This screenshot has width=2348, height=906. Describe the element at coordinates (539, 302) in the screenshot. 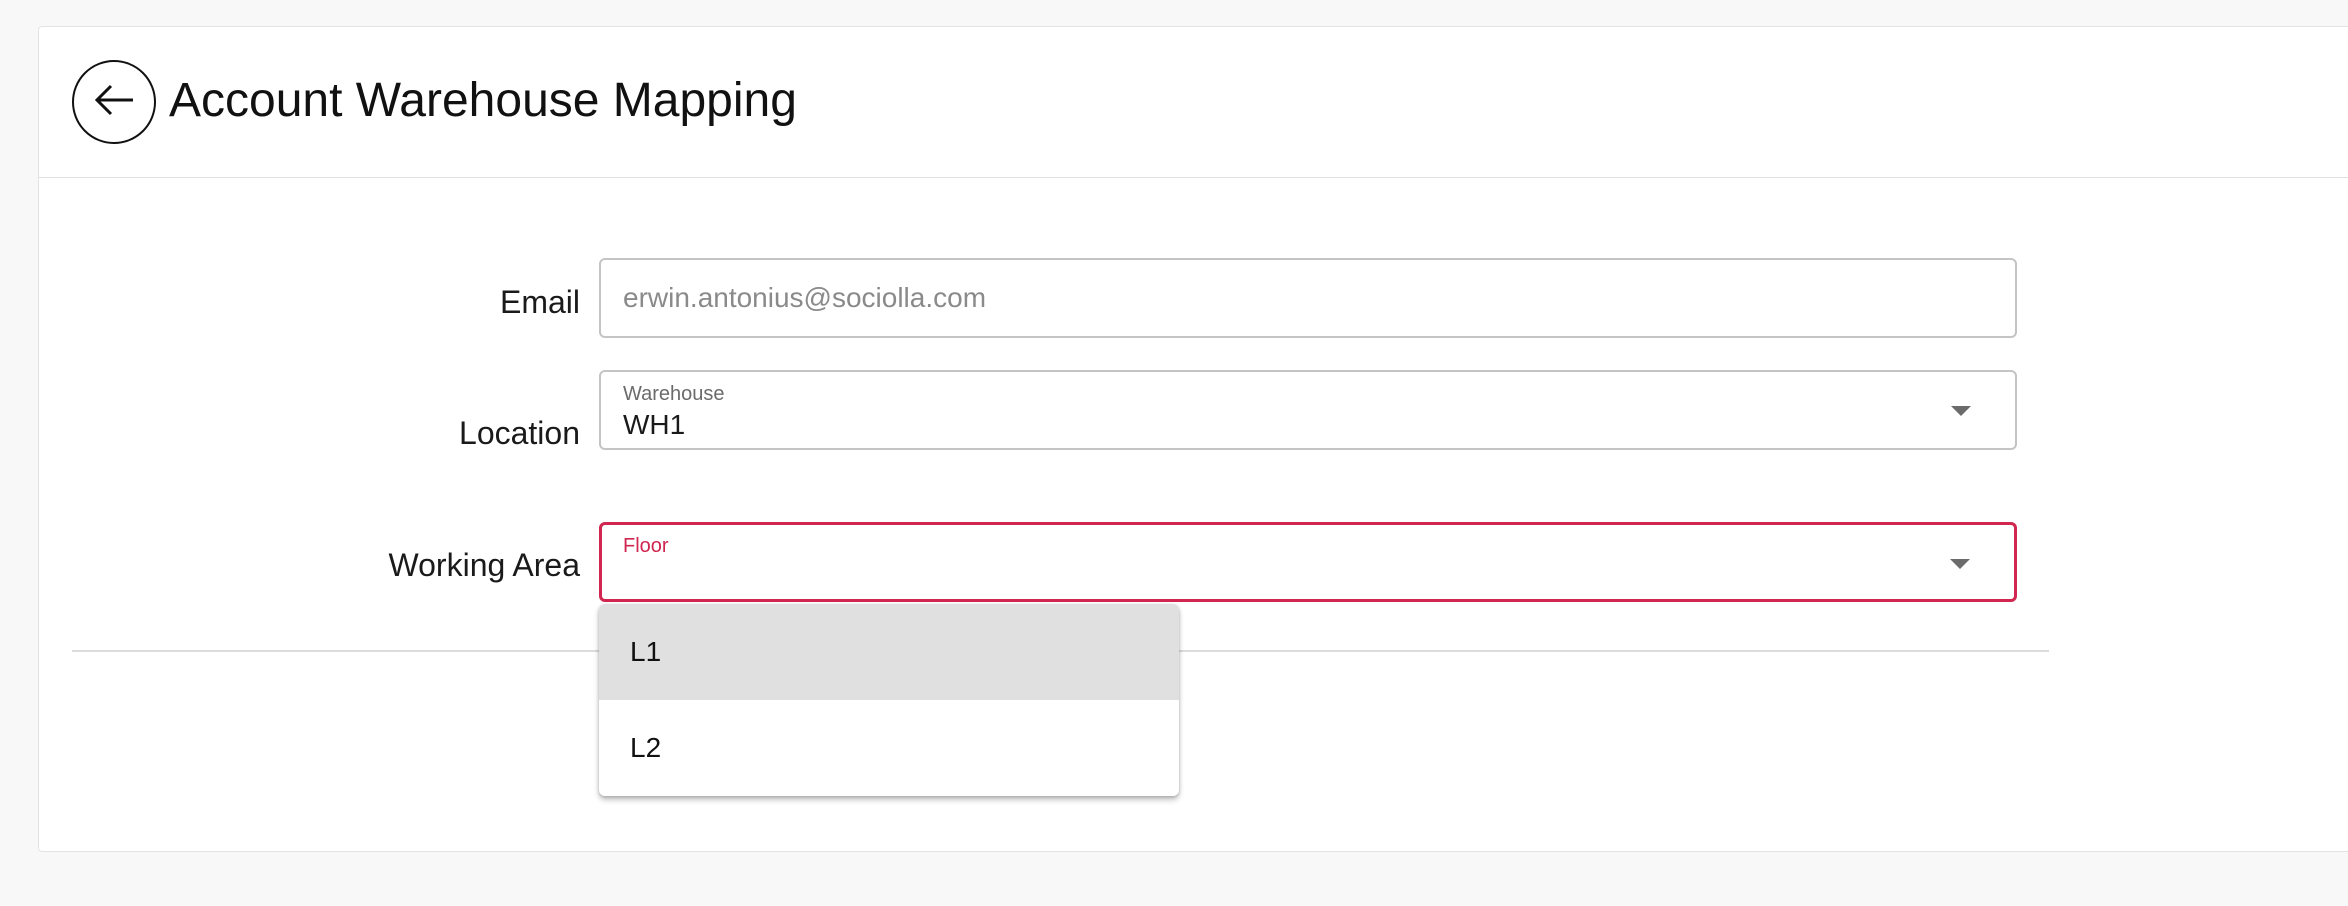

I see `email-label: Email` at that location.